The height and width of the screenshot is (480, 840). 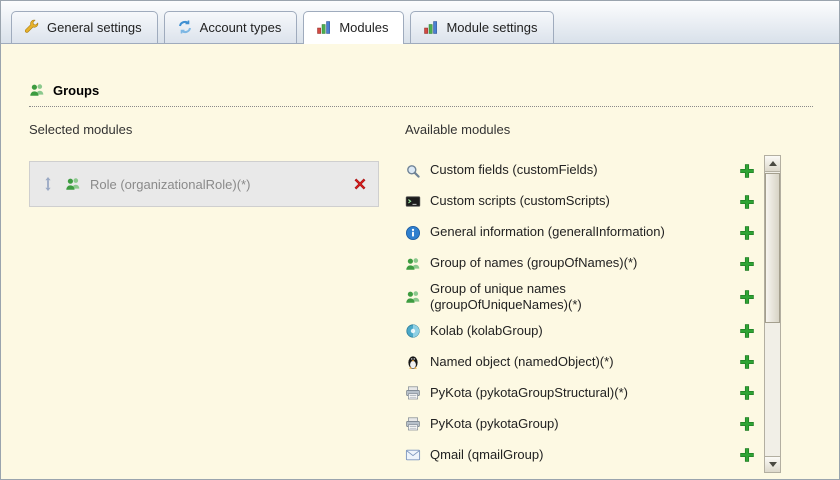 What do you see at coordinates (458, 129) in the screenshot?
I see `available-modules-label: Available modules` at bounding box center [458, 129].